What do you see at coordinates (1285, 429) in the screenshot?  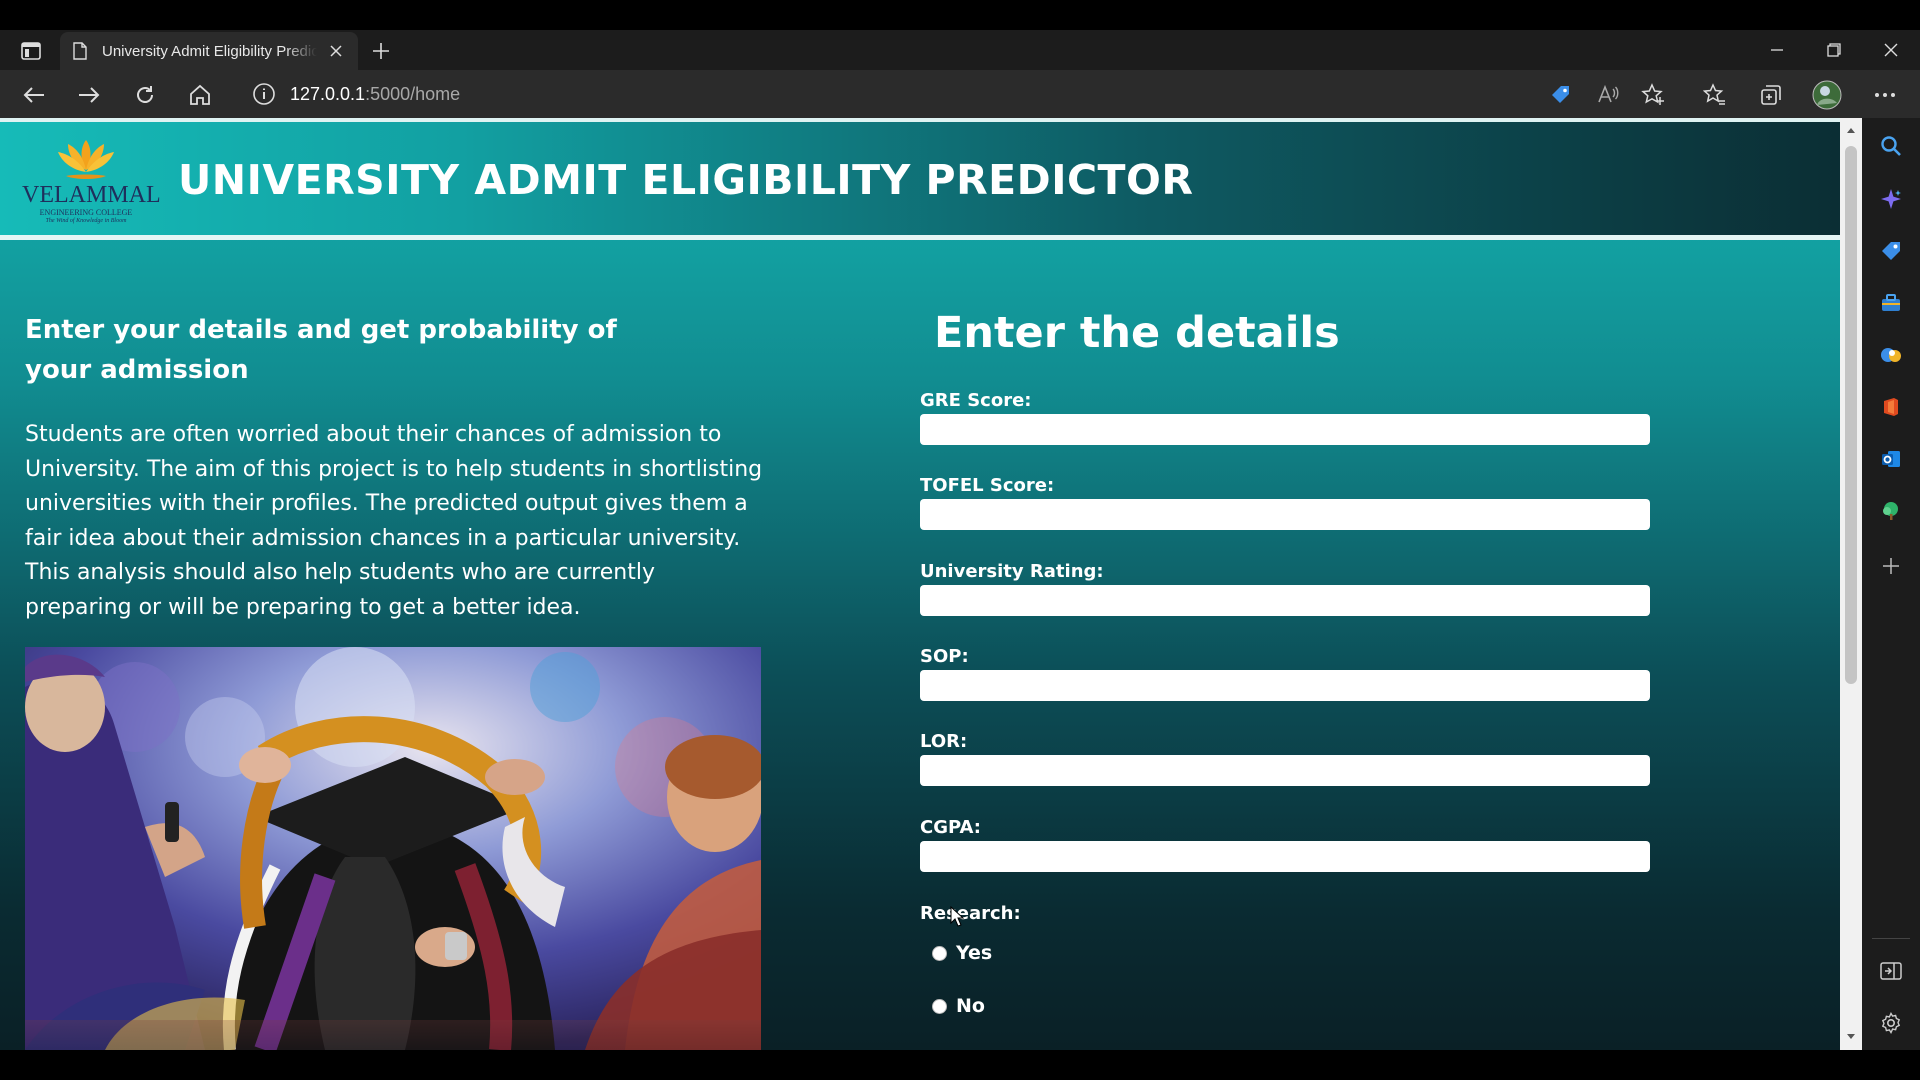 I see `gre-input` at bounding box center [1285, 429].